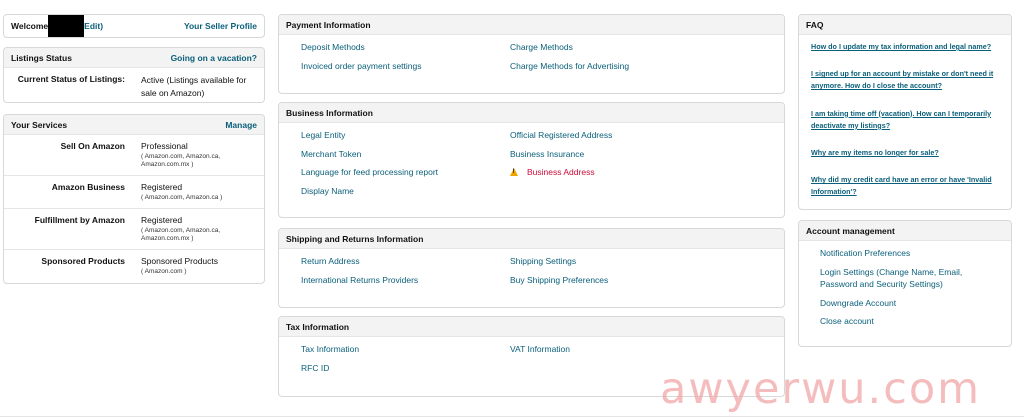 The image size is (1024, 419). Describe the element at coordinates (66, 26) in the screenshot. I see `redacted-name` at that location.